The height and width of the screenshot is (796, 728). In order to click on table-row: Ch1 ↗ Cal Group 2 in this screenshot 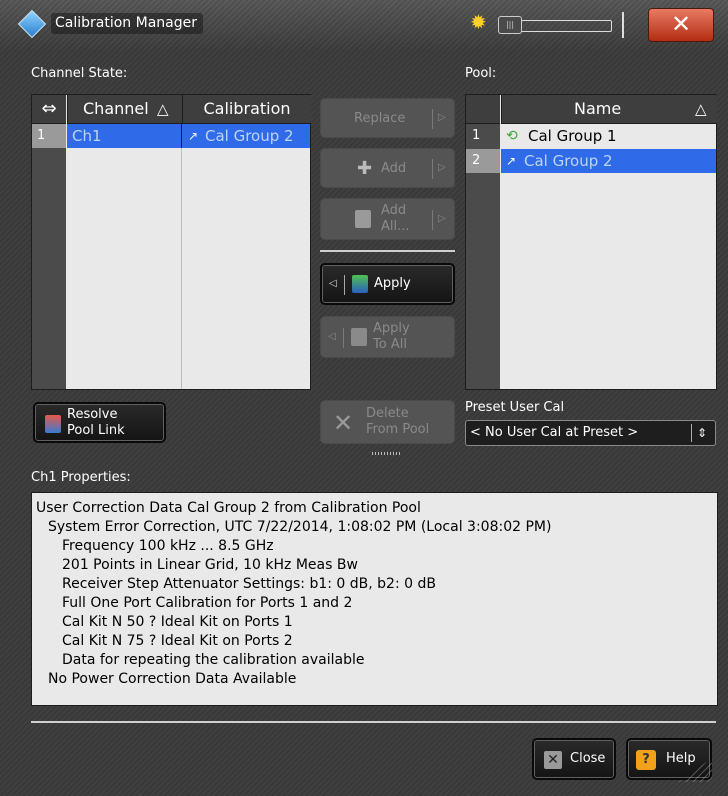, I will do `click(188, 136)`.